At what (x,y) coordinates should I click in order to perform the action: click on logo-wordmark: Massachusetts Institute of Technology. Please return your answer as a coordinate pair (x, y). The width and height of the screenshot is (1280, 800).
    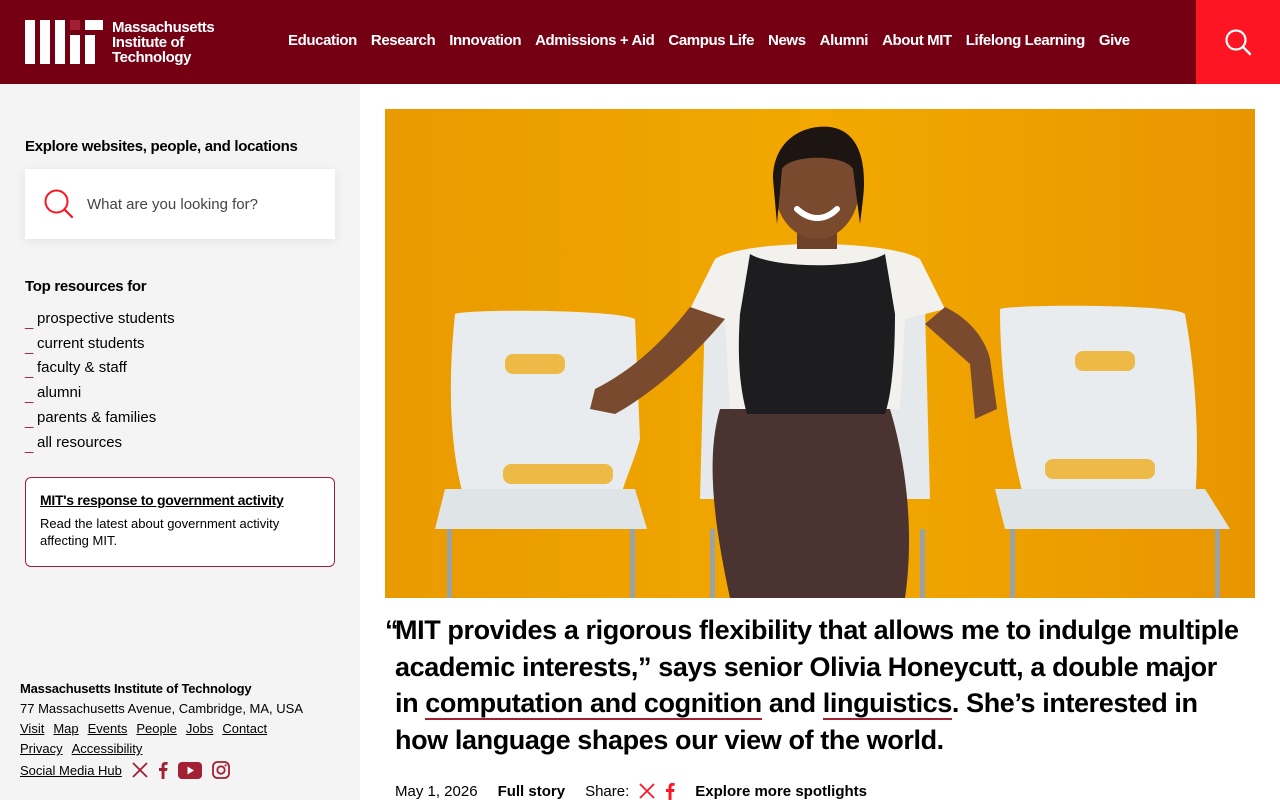
    Looking at the image, I should click on (163, 42).